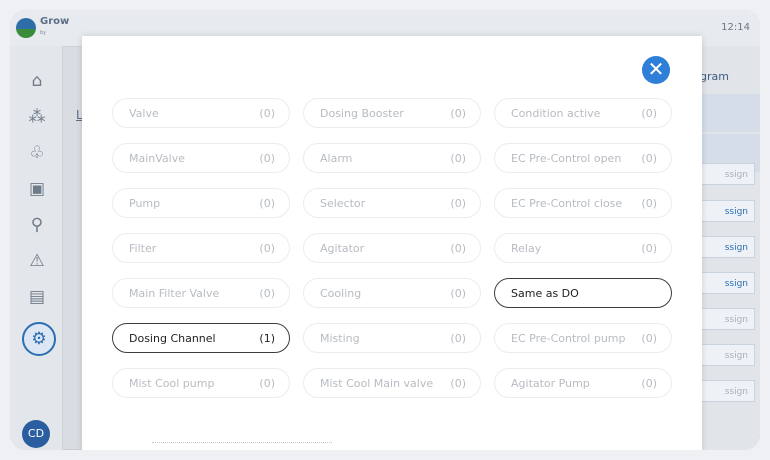 This screenshot has height=460, width=770. What do you see at coordinates (172, 383) in the screenshot?
I see `option-label: Mist Cool pump` at bounding box center [172, 383].